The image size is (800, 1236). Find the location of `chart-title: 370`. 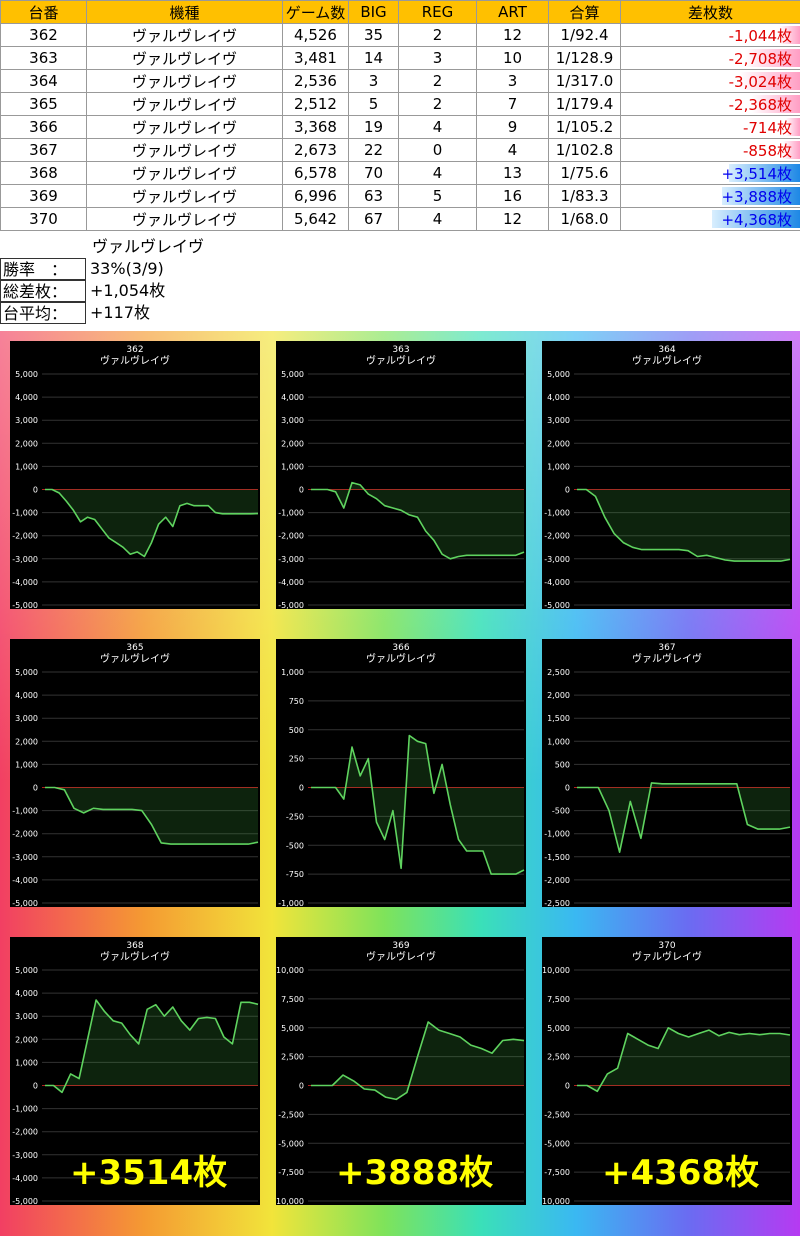

chart-title: 370 is located at coordinates (666, 946).